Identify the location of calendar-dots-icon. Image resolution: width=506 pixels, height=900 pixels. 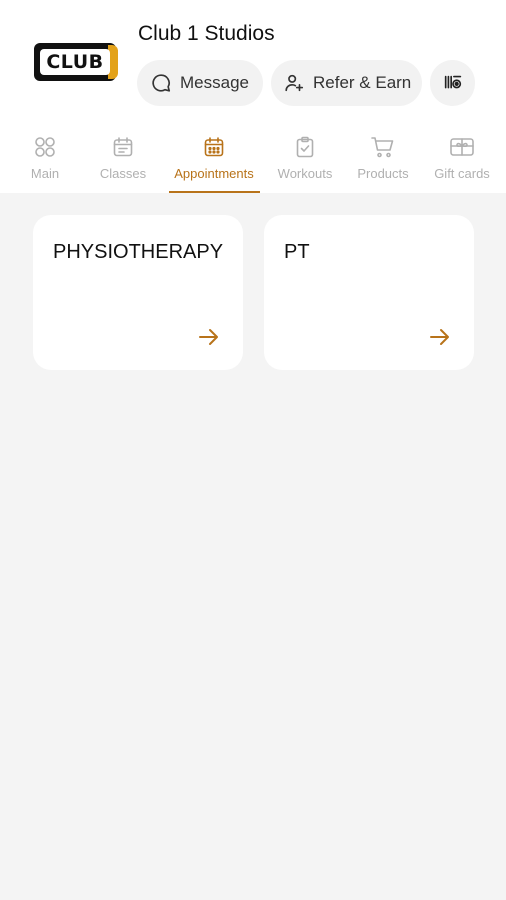
(214, 147).